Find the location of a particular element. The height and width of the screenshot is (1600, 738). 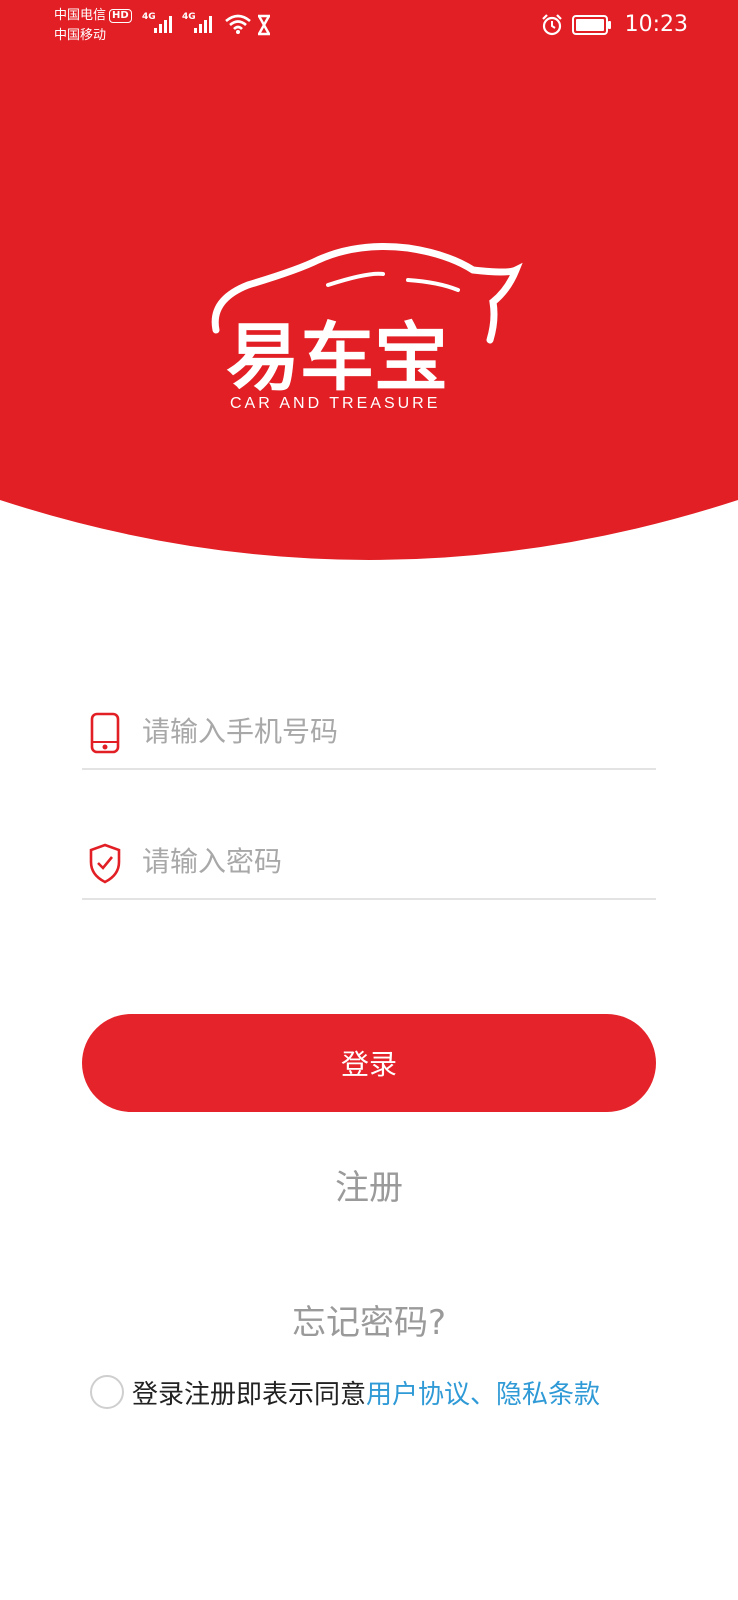

hourglass-icon is located at coordinates (264, 25).